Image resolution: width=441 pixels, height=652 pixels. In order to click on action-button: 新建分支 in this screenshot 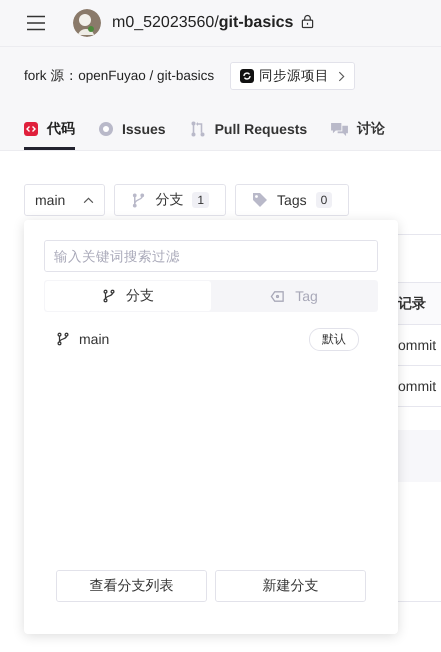, I will do `click(290, 586)`.